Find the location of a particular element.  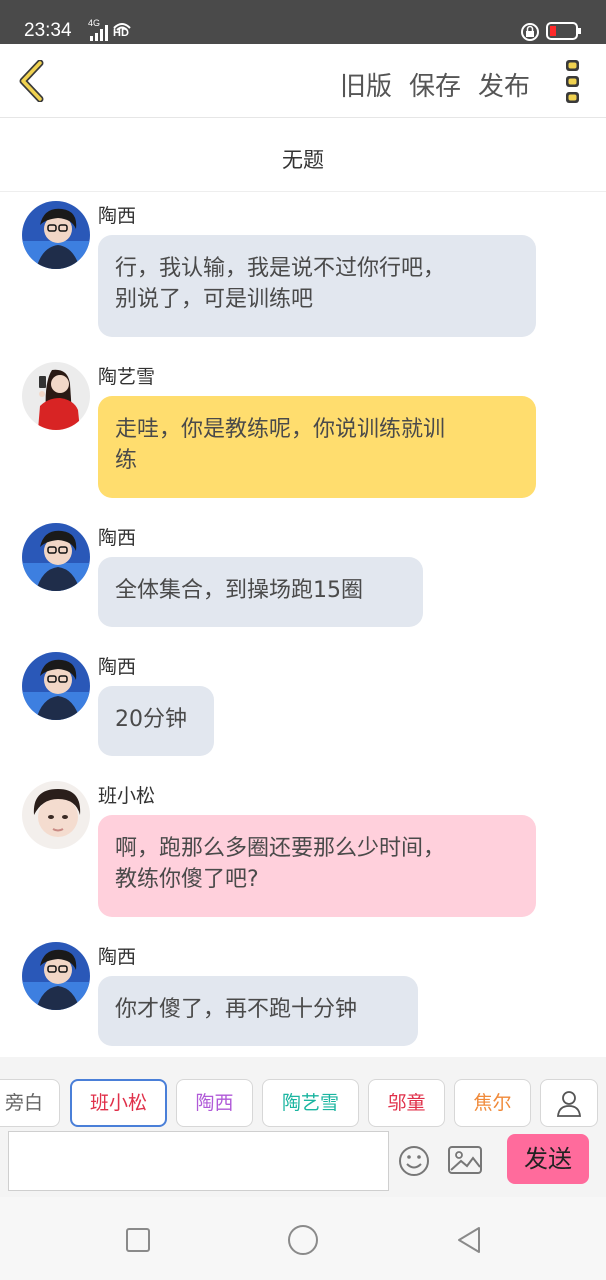

hd-label: HD is located at coordinates (121, 33).